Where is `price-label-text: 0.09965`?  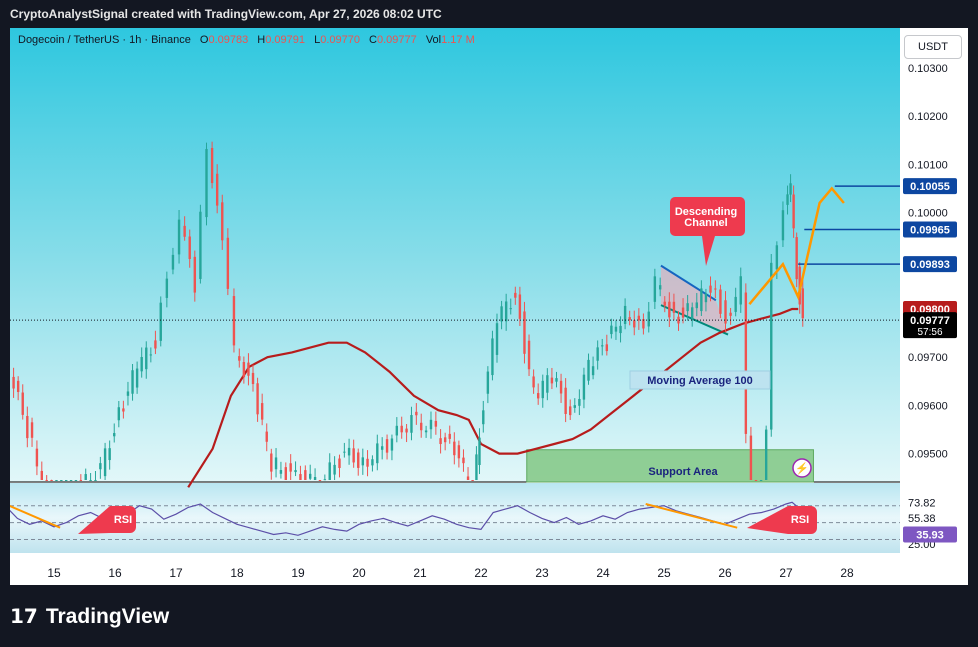 price-label-text: 0.09965 is located at coordinates (930, 230).